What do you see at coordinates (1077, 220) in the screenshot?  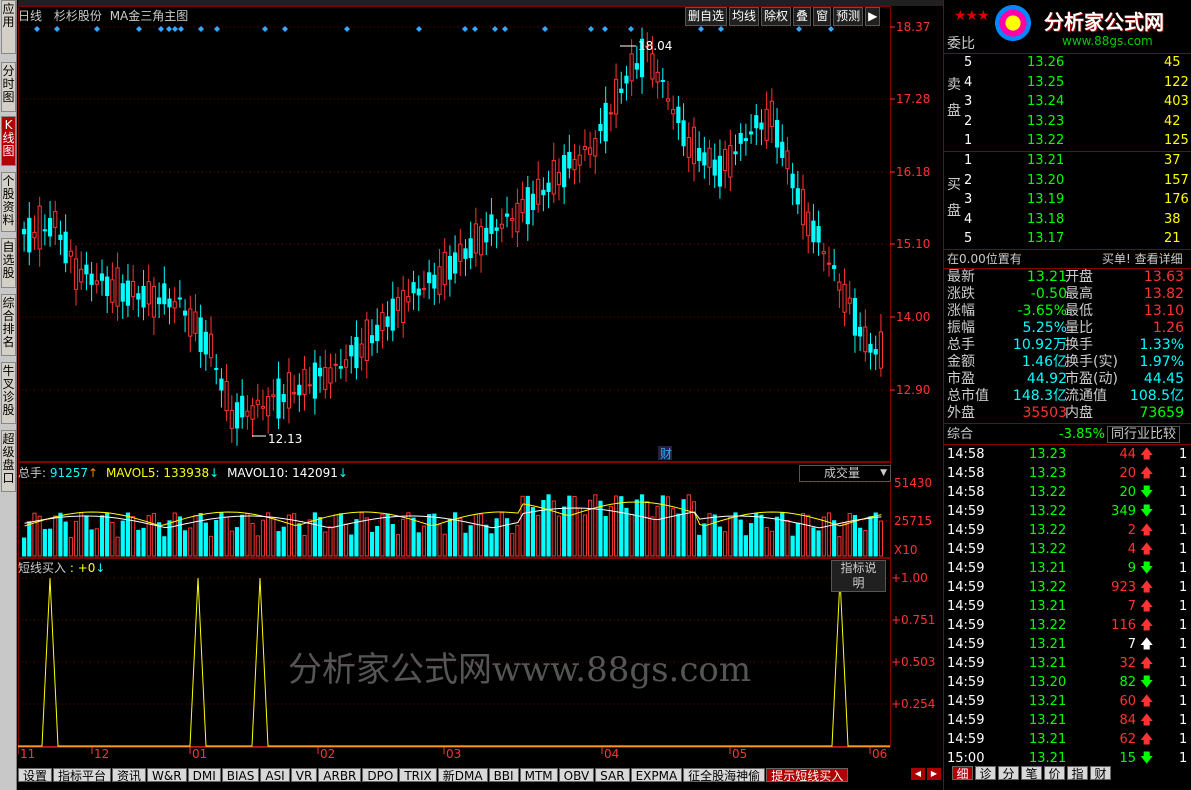 I see `bid-row: 4 13.18 38` at bounding box center [1077, 220].